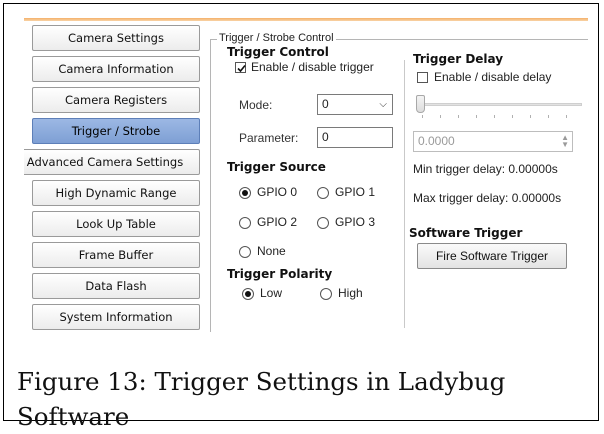 This screenshot has height=434, width=604. Describe the element at coordinates (466, 233) in the screenshot. I see `software-trigger-header: Software Trigger` at that location.